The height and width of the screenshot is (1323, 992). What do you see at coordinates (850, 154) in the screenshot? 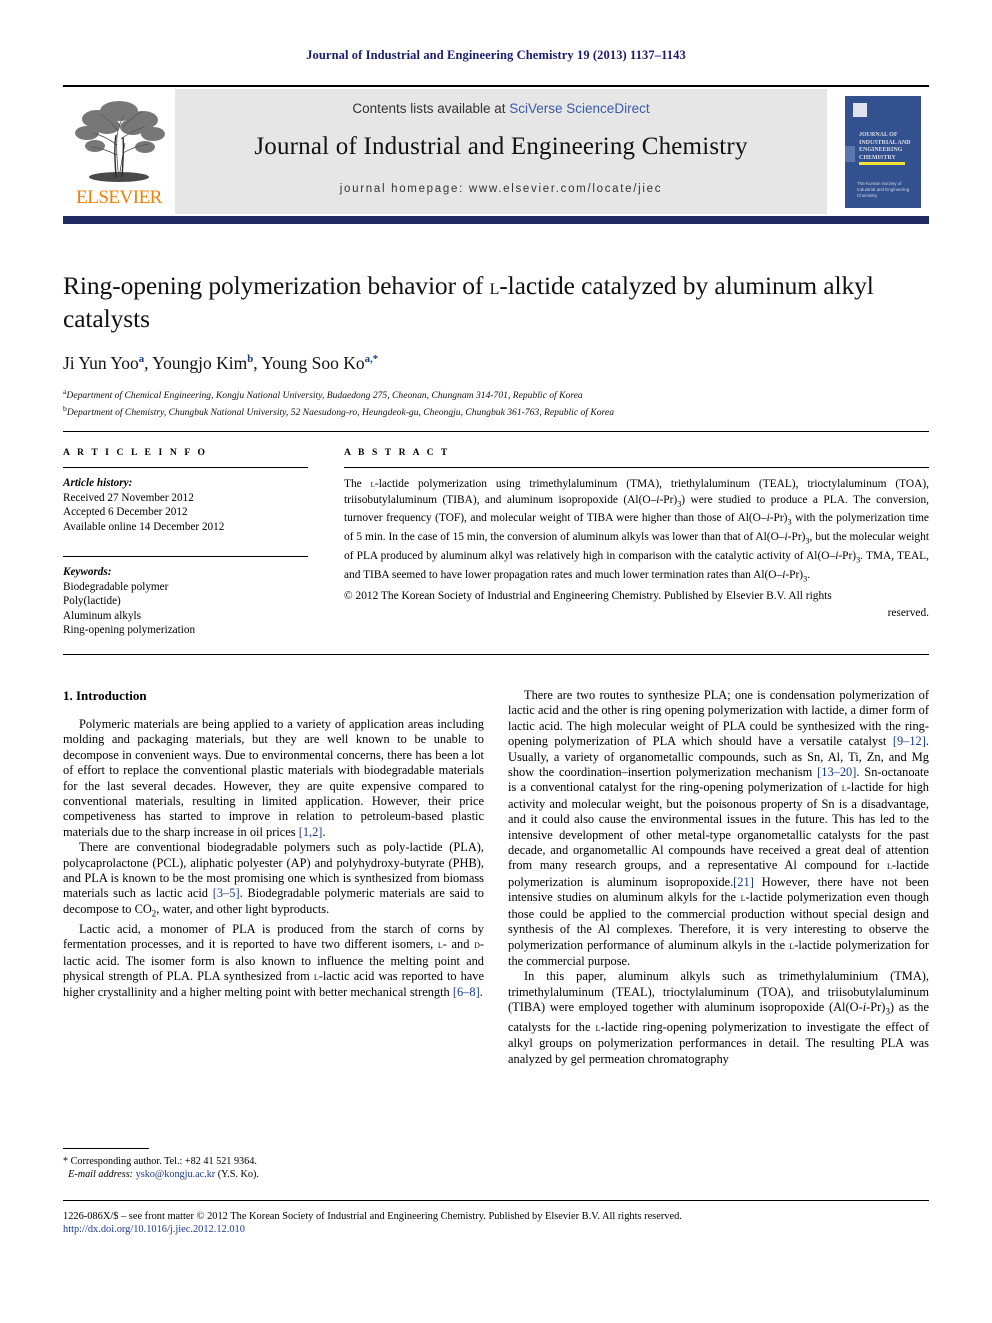
I see `cover-sidebar-block` at bounding box center [850, 154].